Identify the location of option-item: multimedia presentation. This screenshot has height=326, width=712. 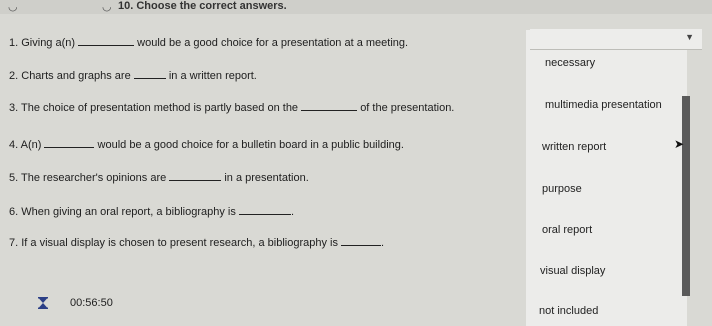
(603, 105).